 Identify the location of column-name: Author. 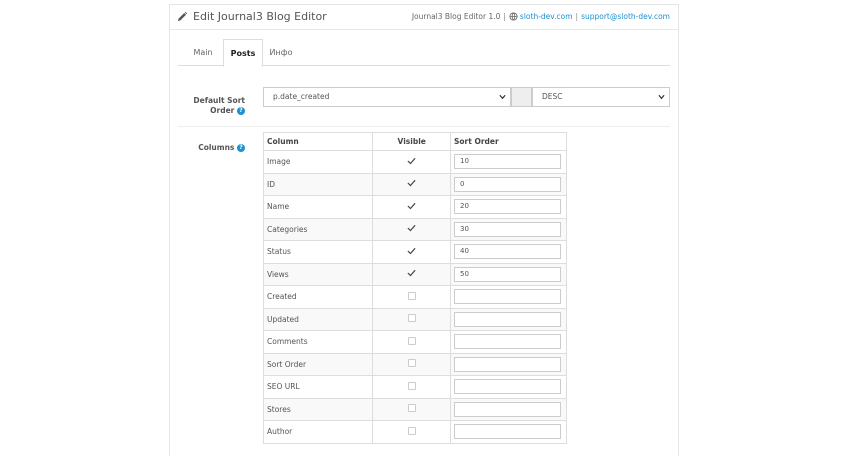
(318, 432).